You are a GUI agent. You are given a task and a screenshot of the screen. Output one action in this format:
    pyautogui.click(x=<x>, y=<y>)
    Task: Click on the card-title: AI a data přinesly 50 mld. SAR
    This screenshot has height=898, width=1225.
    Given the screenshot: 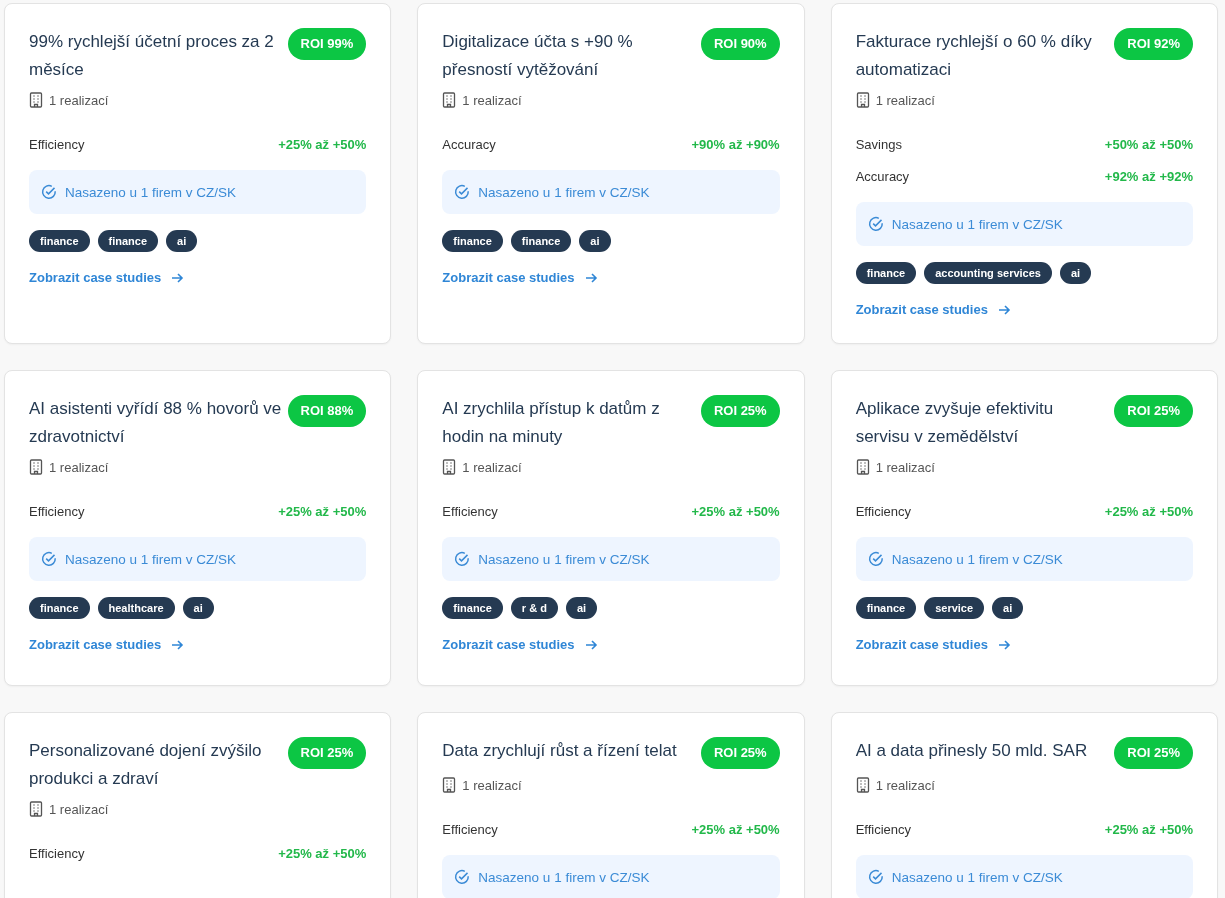 What is the action you would take?
    pyautogui.click(x=971, y=751)
    